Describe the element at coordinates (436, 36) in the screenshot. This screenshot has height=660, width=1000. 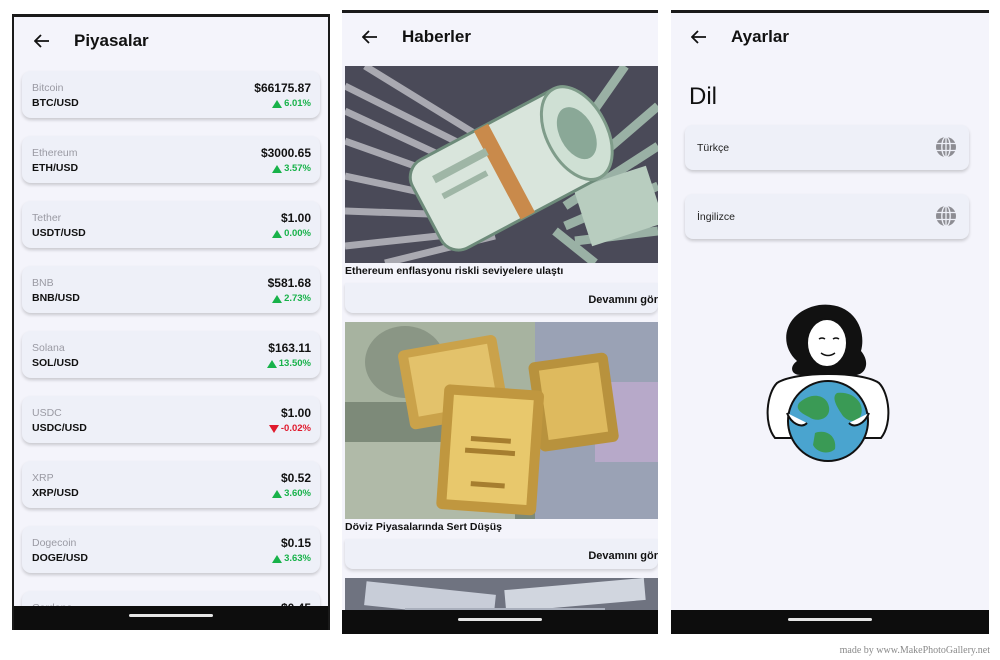
I see `page-title: Haberler` at that location.